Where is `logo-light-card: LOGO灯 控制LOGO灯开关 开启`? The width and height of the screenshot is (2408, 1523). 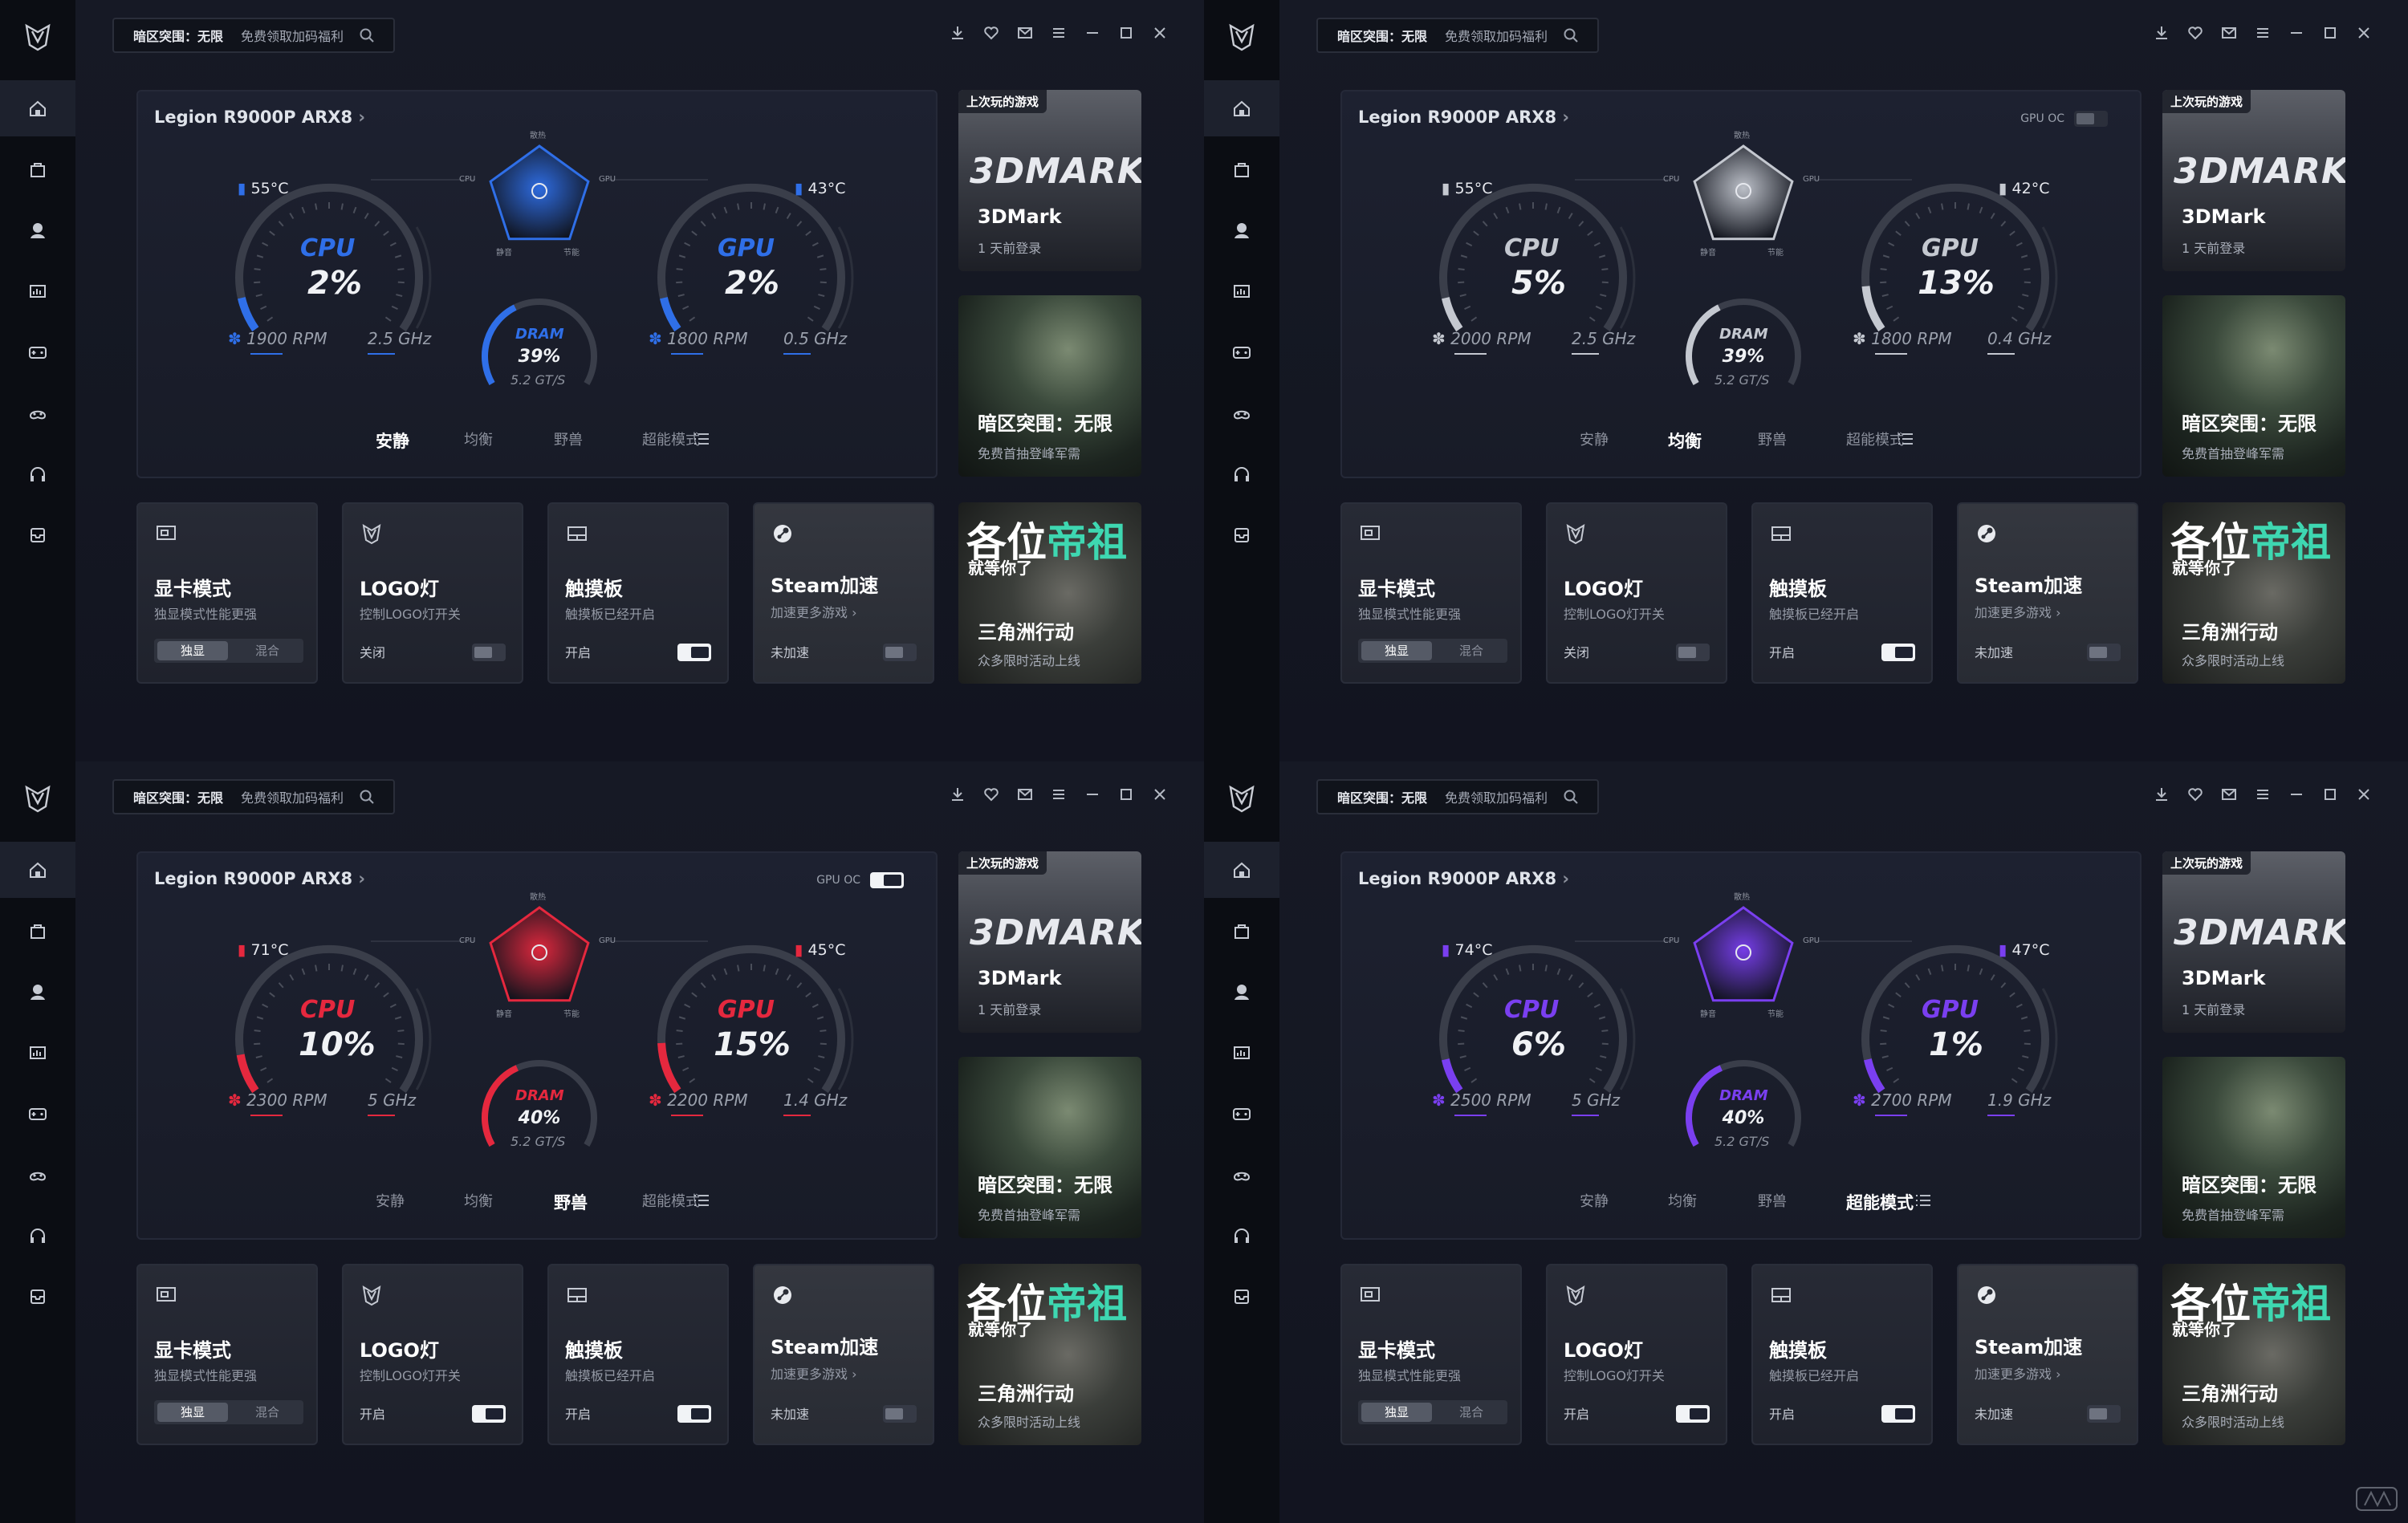
logo-light-card: LOGO灯 控制LOGO灯开关 开启 is located at coordinates (432, 1354).